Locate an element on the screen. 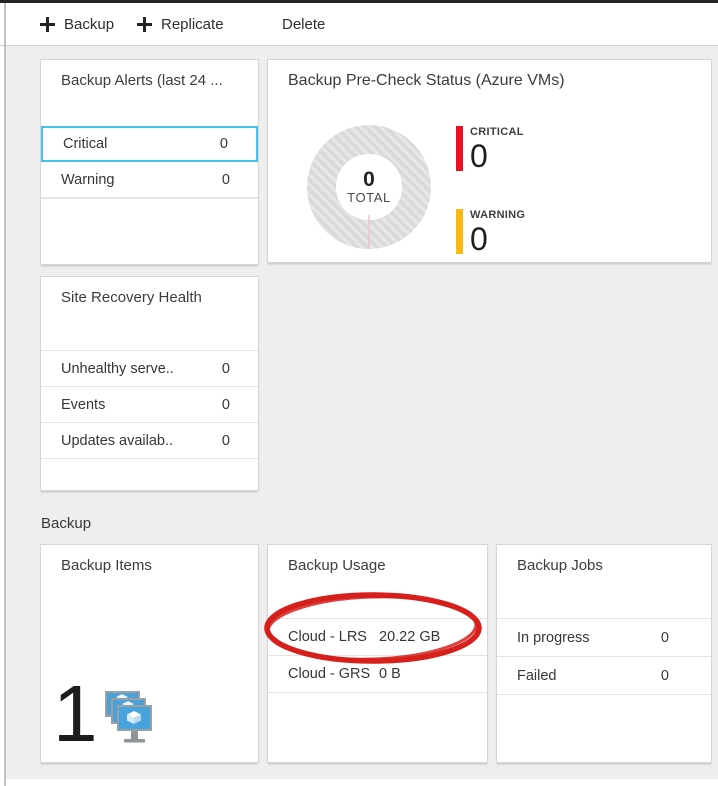  row-label: Unhealthy serve.. is located at coordinates (117, 368).